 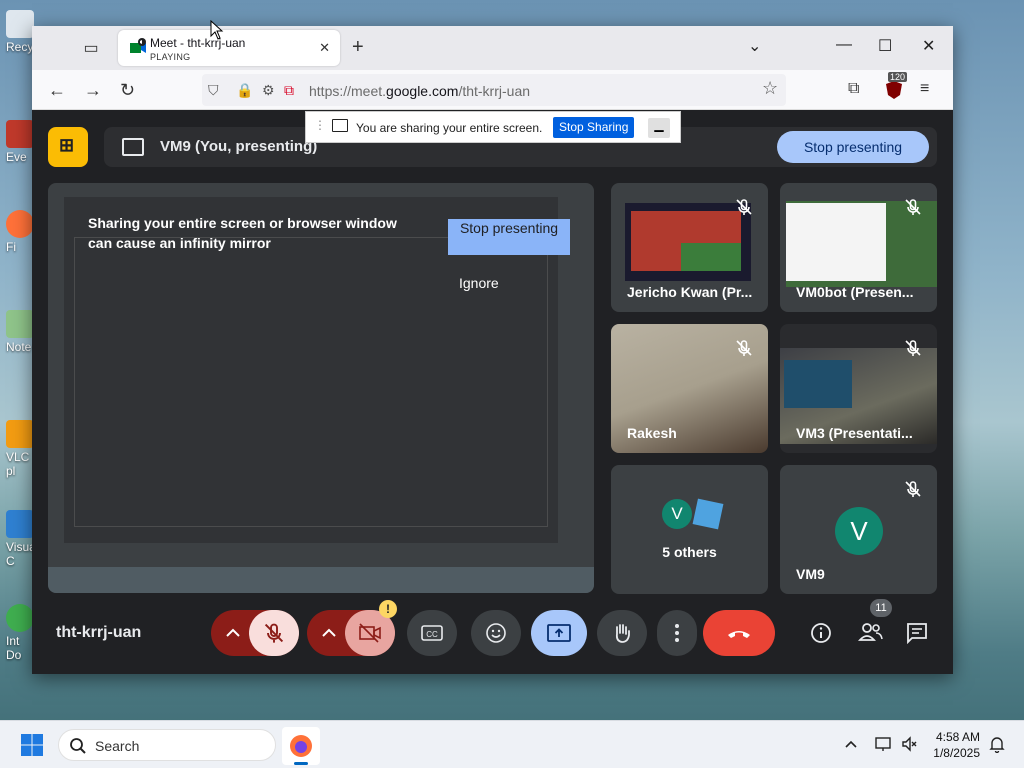 What do you see at coordinates (870, 632) in the screenshot?
I see `people-icon` at bounding box center [870, 632].